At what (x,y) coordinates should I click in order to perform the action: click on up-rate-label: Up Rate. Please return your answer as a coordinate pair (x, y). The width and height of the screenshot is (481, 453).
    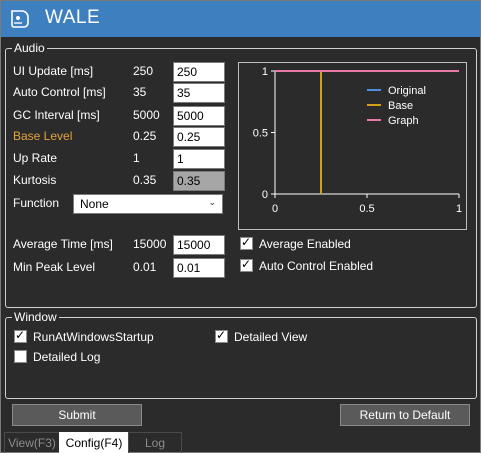
    Looking at the image, I should click on (35, 158).